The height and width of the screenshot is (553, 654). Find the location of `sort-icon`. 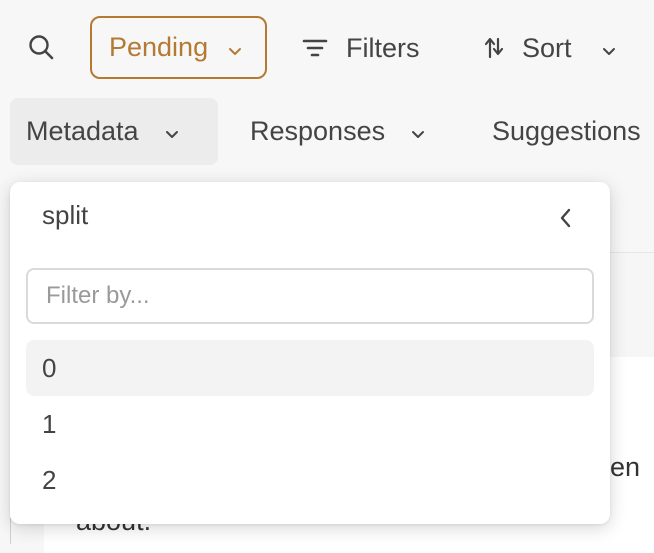

sort-icon is located at coordinates (494, 48).